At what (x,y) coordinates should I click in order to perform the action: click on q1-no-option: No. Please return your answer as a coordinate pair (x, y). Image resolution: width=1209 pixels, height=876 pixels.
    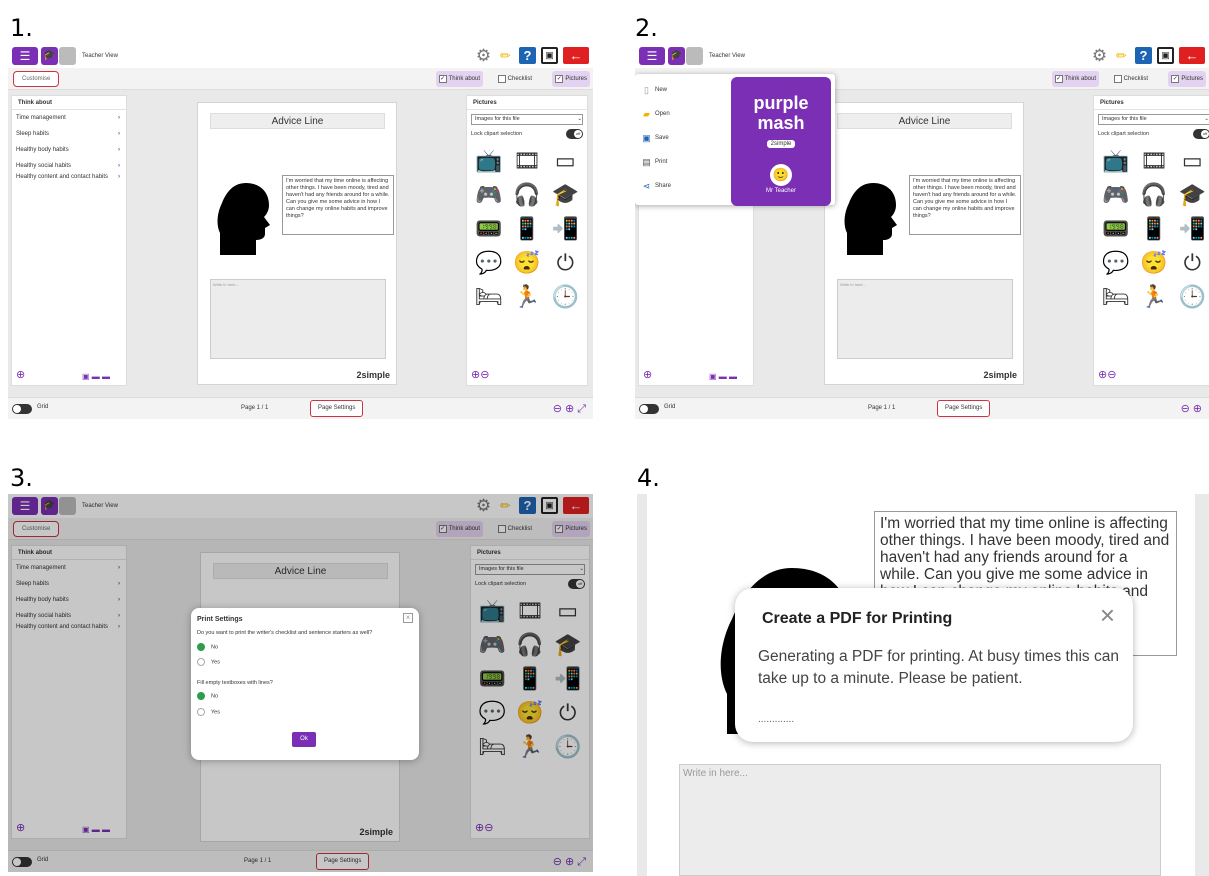
    Looking at the image, I should click on (207, 647).